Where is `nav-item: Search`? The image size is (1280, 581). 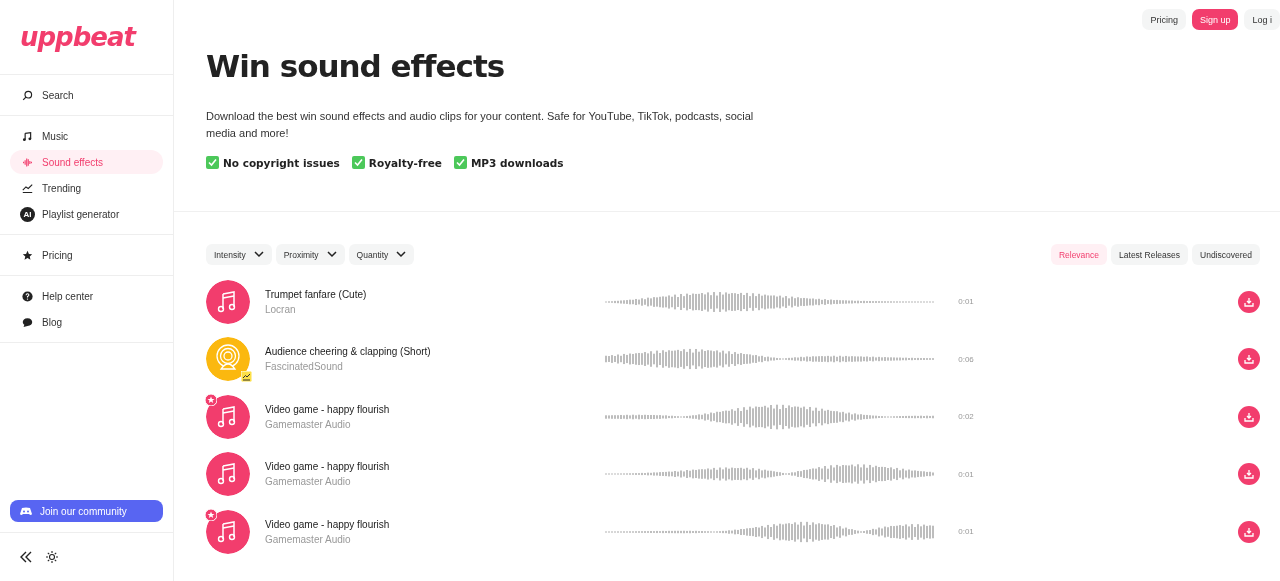
nav-item: Search is located at coordinates (86, 95).